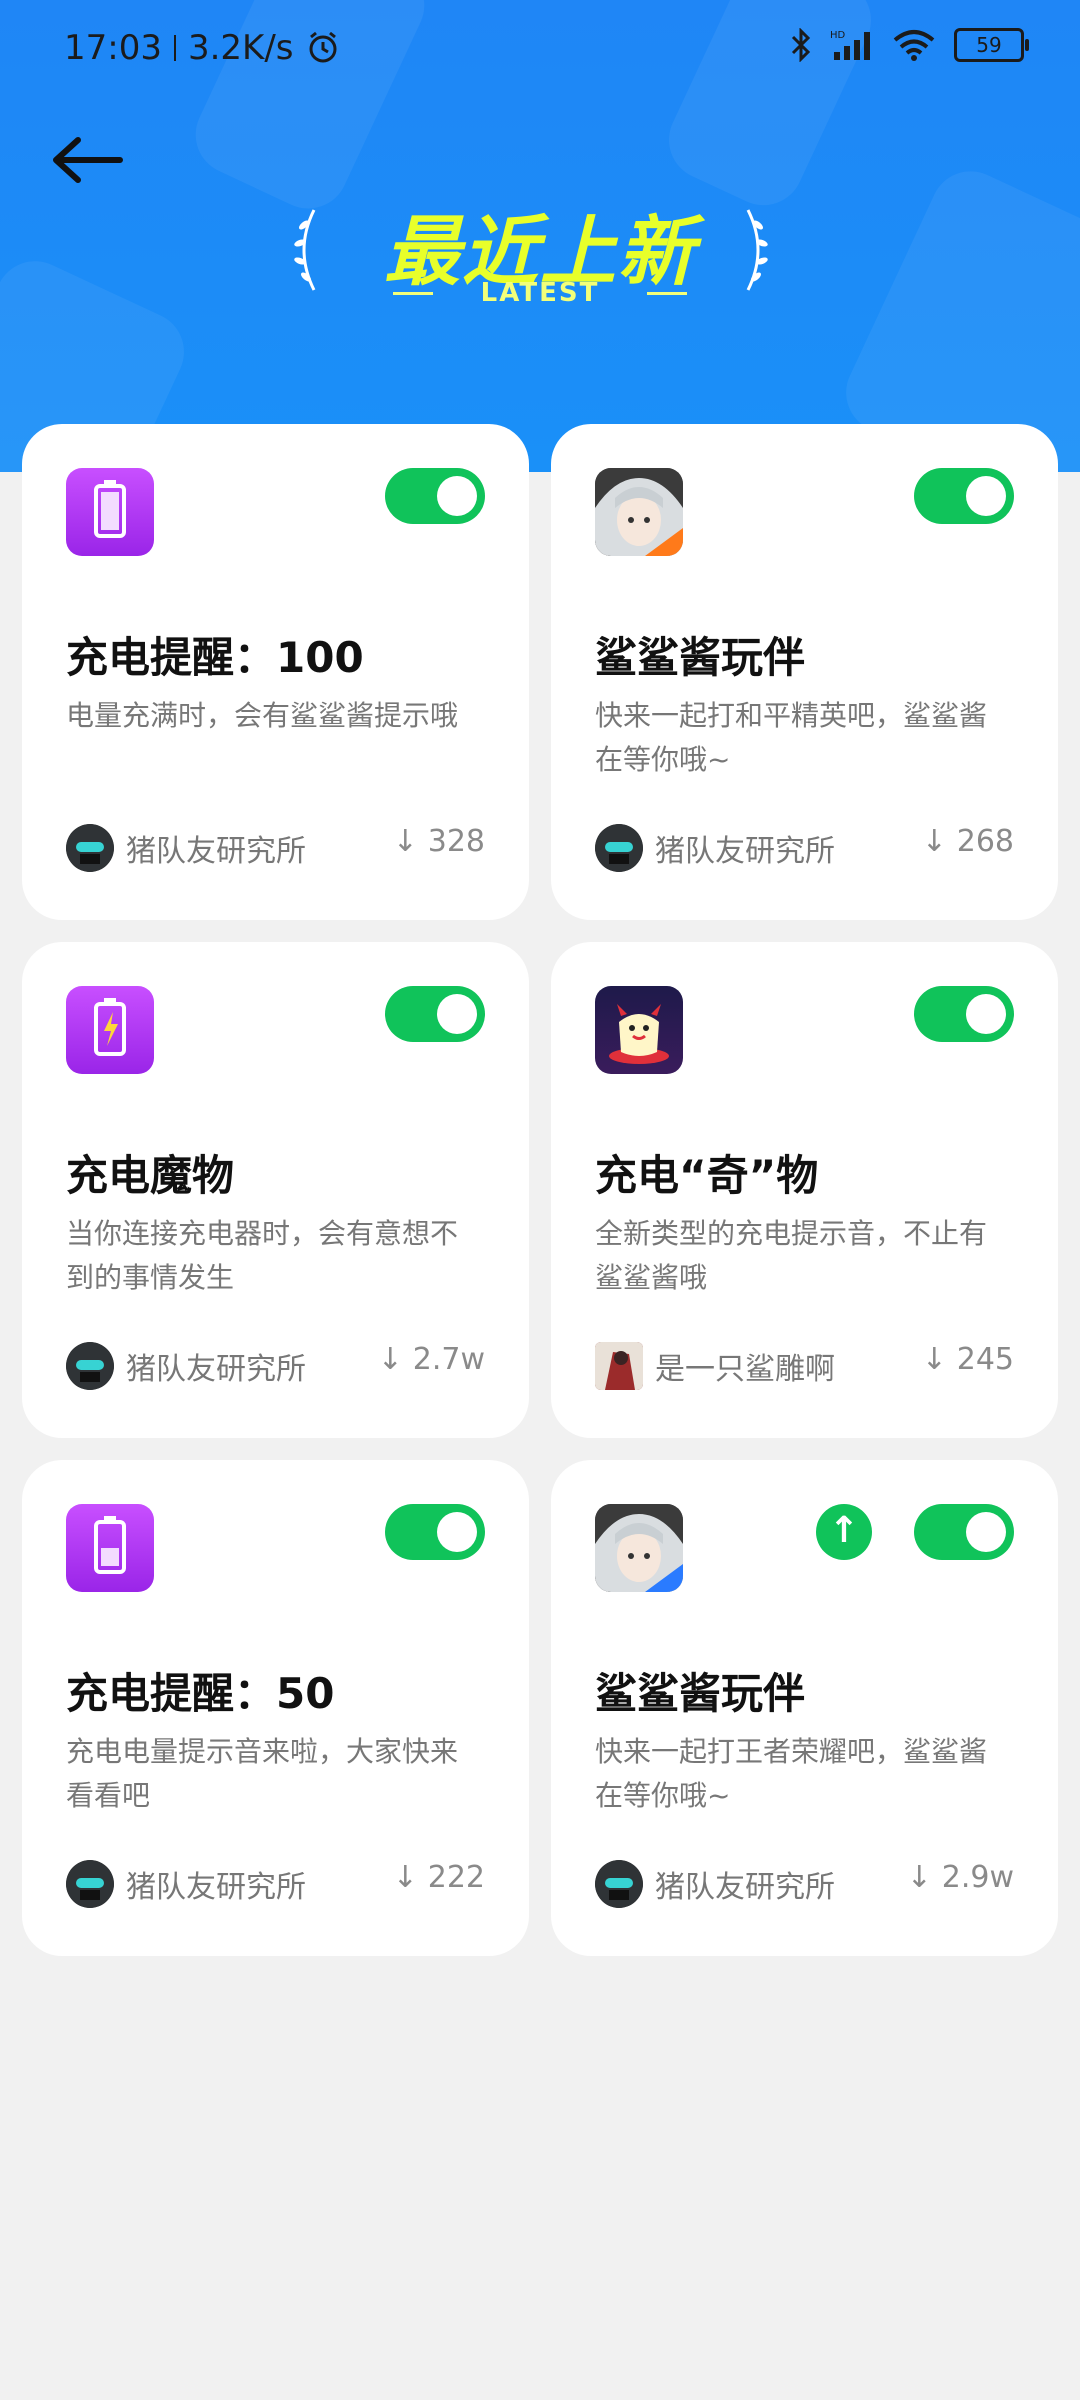 The image size is (1080, 2400). What do you see at coordinates (275, 1190) in the screenshot?
I see `item-card: 充电魔物 当你连接充电器时，会有意想不到的事情发生 猪队友研究所 ↓ 2.7w` at bounding box center [275, 1190].